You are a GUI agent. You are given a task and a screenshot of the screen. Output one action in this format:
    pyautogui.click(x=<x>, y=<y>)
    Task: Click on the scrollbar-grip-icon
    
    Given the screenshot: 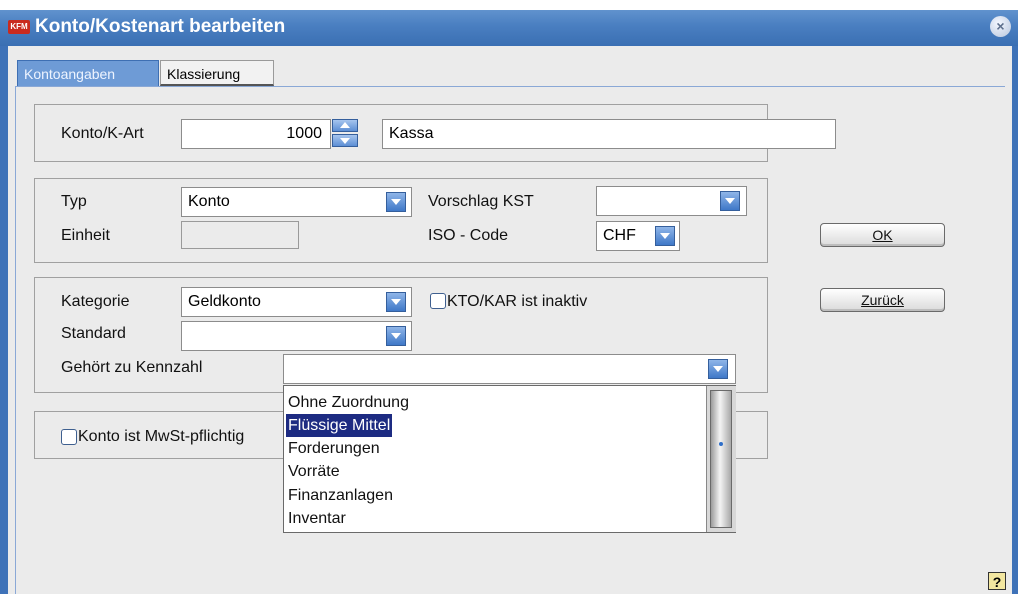 What is the action you would take?
    pyautogui.click(x=721, y=444)
    